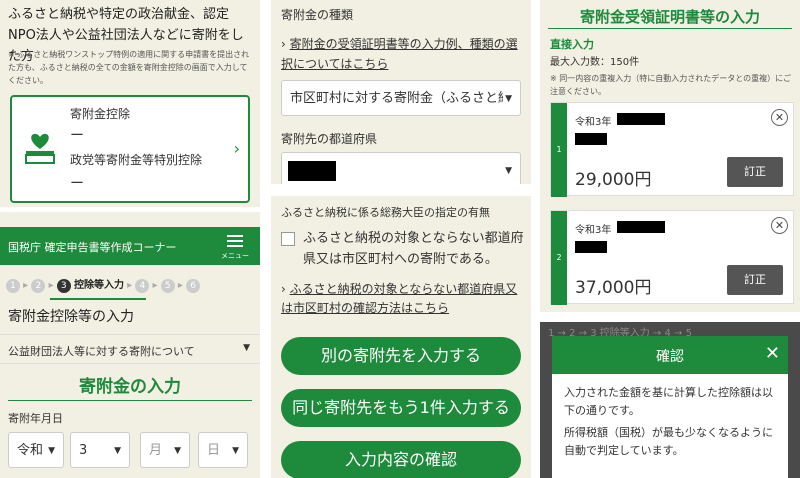 Image resolution: width=800 pixels, height=478 pixels. Describe the element at coordinates (167, 286) in the screenshot. I see `step-5: 5` at that location.